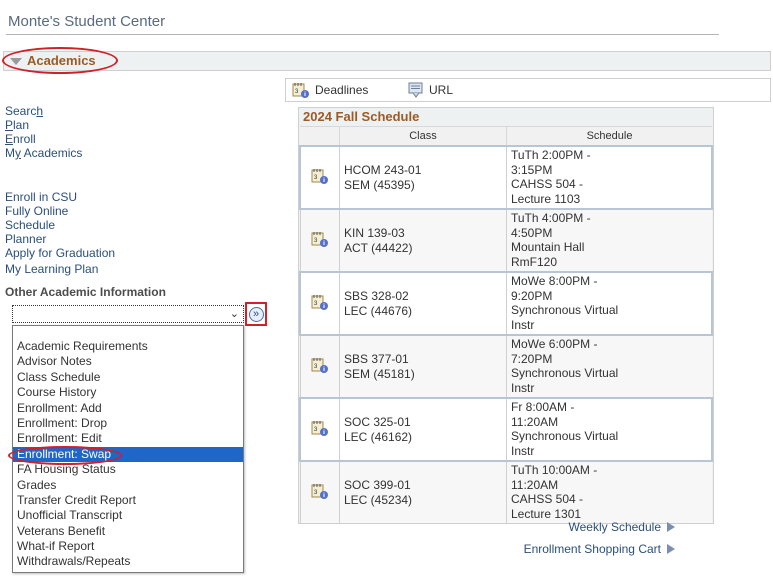  What do you see at coordinates (128, 531) in the screenshot?
I see `dropdown-option: Veterans Benefit` at bounding box center [128, 531].